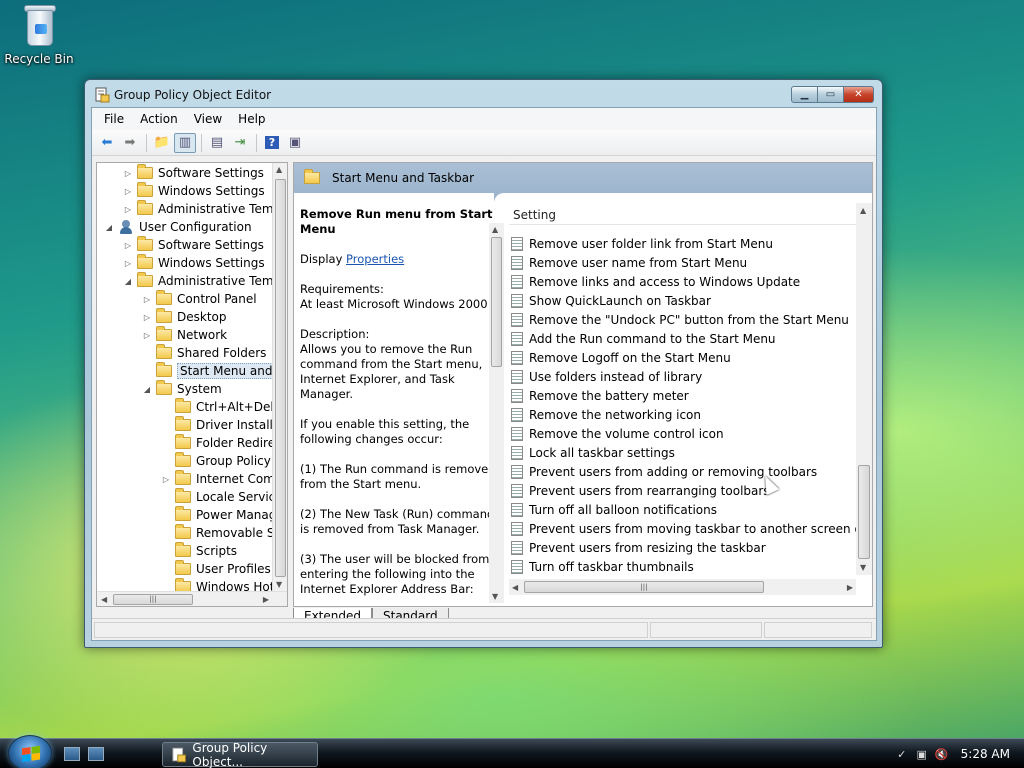  What do you see at coordinates (223, 425) in the screenshot?
I see `tree-item: Driver Installat` at bounding box center [223, 425].